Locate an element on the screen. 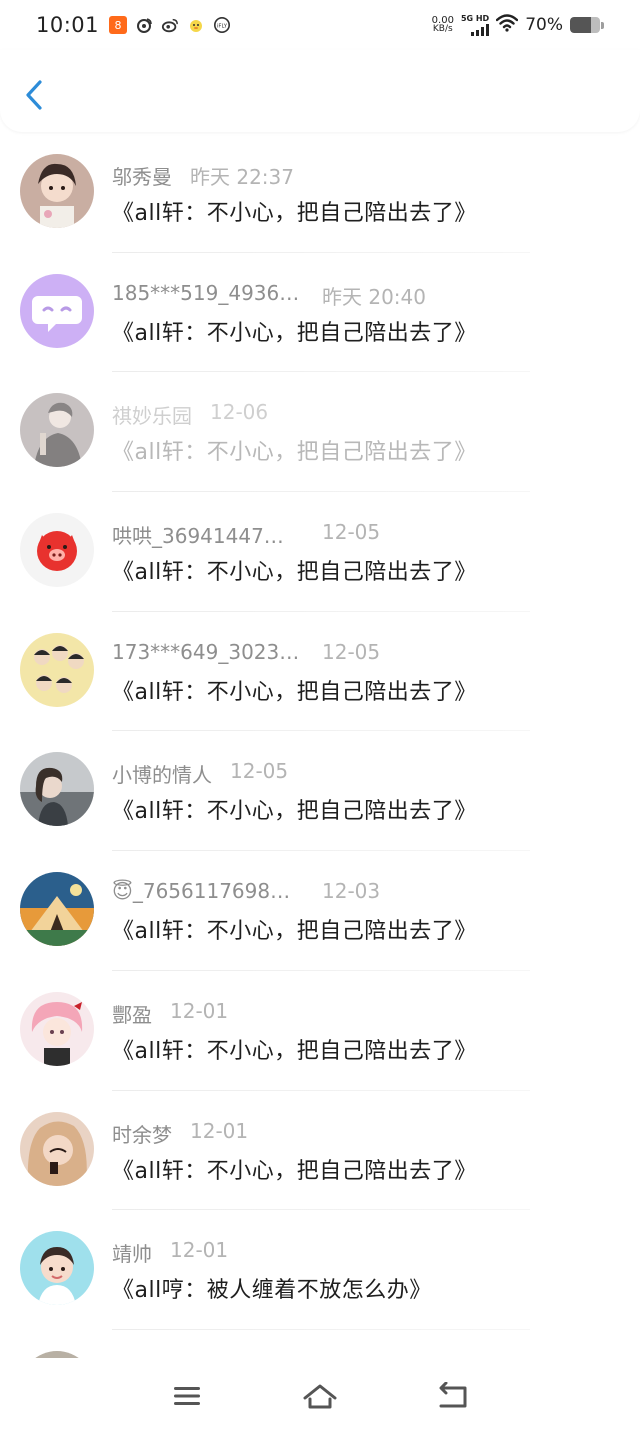  user-name: 祺妙乐园 is located at coordinates (152, 414).